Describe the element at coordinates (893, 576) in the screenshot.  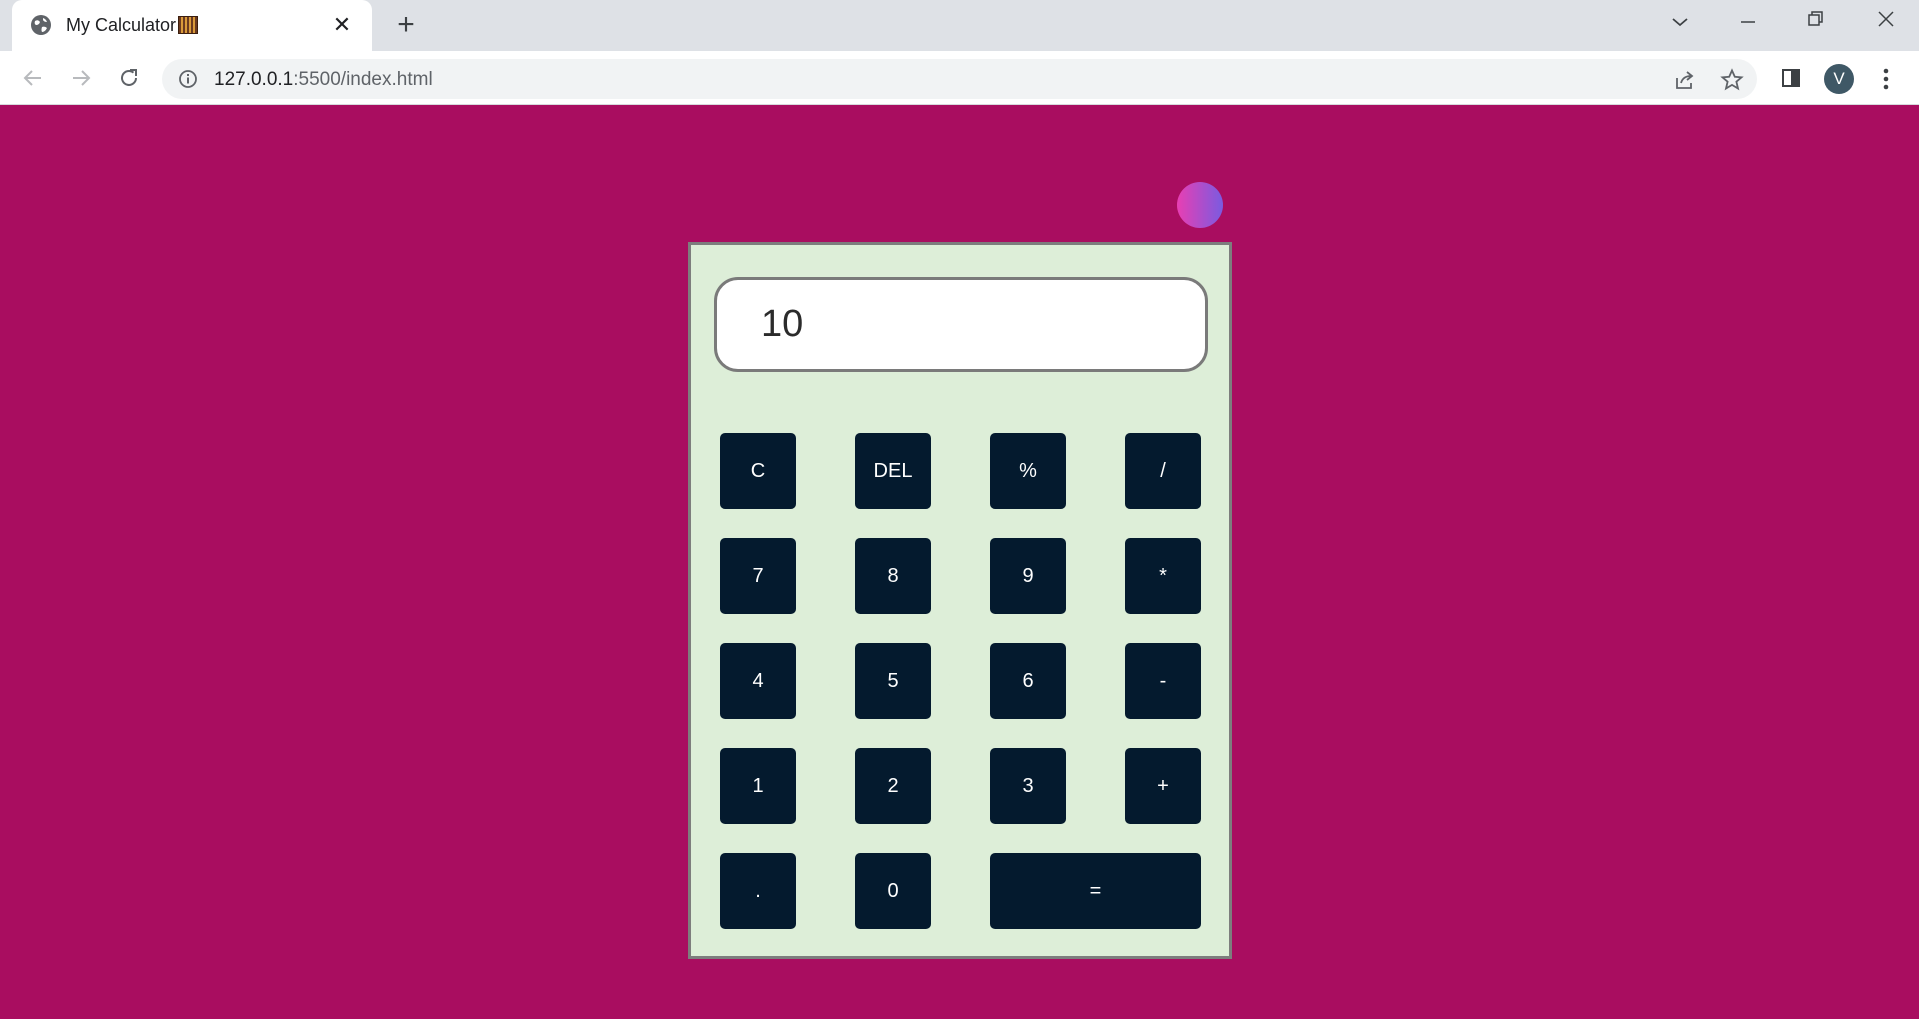
I see `digit-8-button: 8` at that location.